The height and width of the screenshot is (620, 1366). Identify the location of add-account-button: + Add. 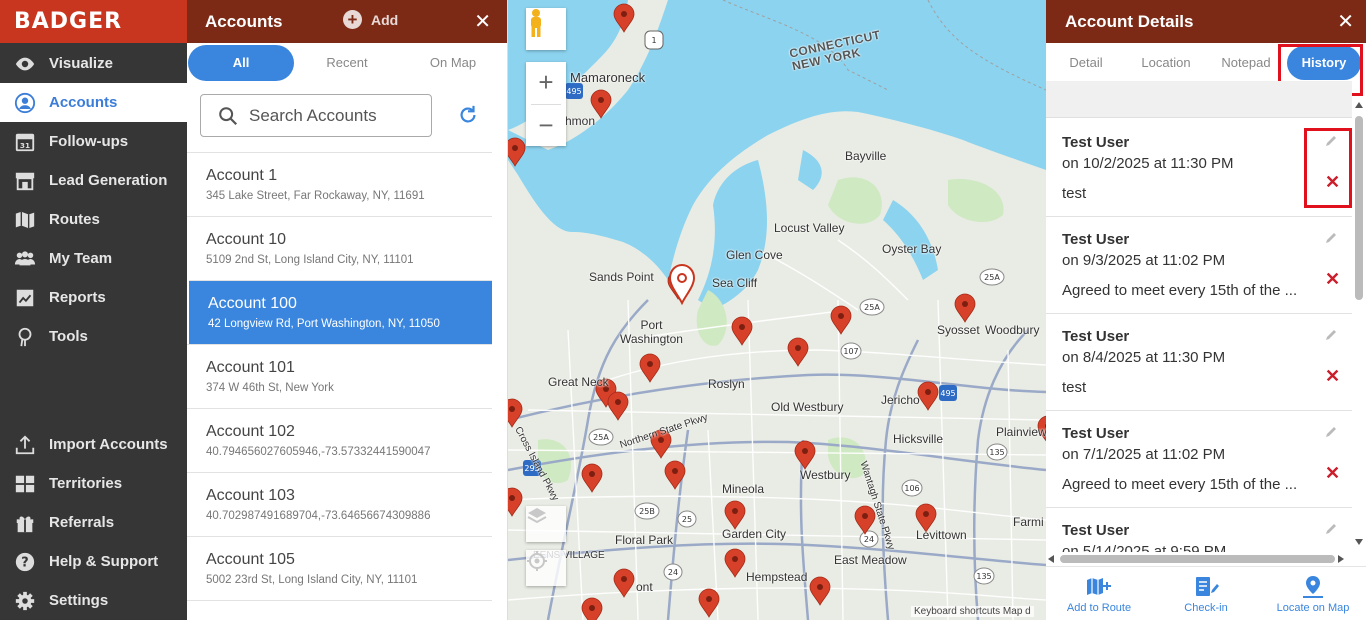
(370, 19).